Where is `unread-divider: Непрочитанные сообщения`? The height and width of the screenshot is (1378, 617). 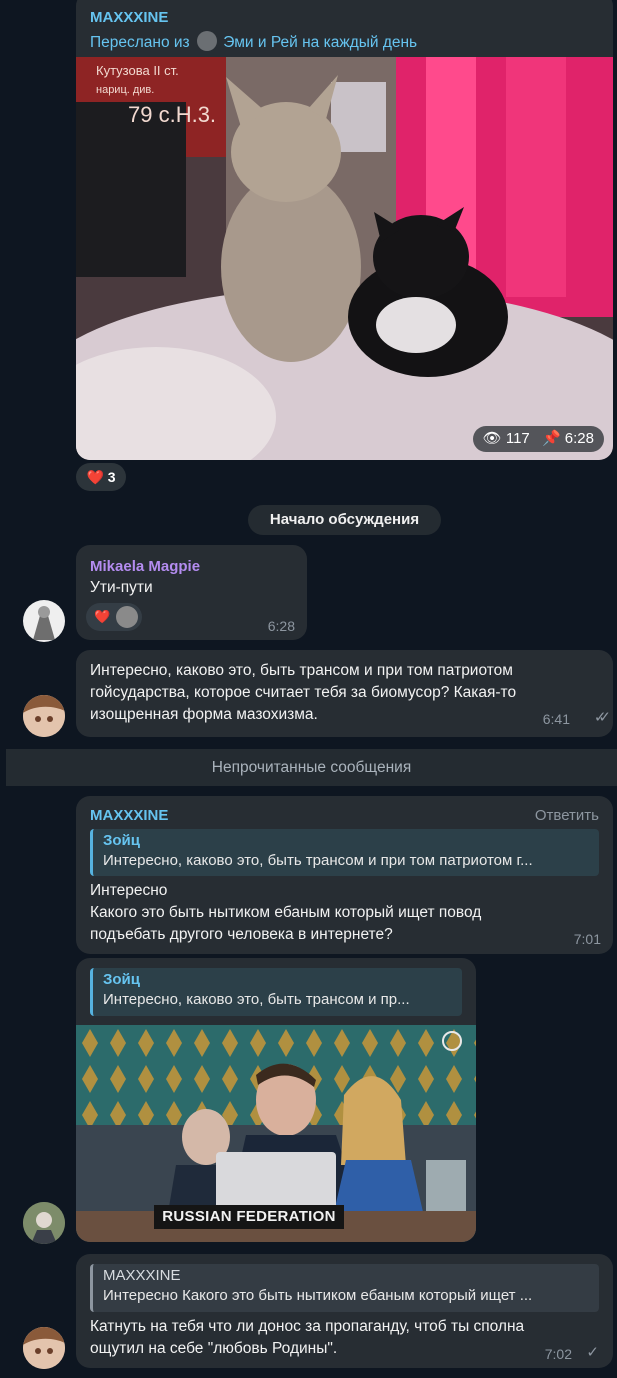
unread-divider: Непрочитанные сообщения is located at coordinates (311, 767).